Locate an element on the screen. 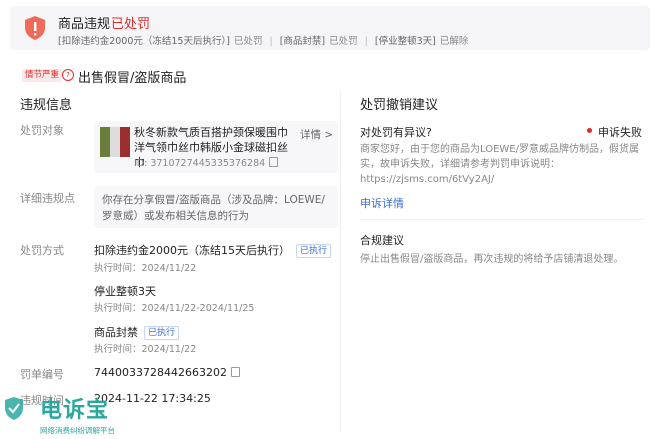  compliance-text: 停止出售假冒/盗版商品，再次违规的将给予店铺清退处理。 is located at coordinates (492, 259).